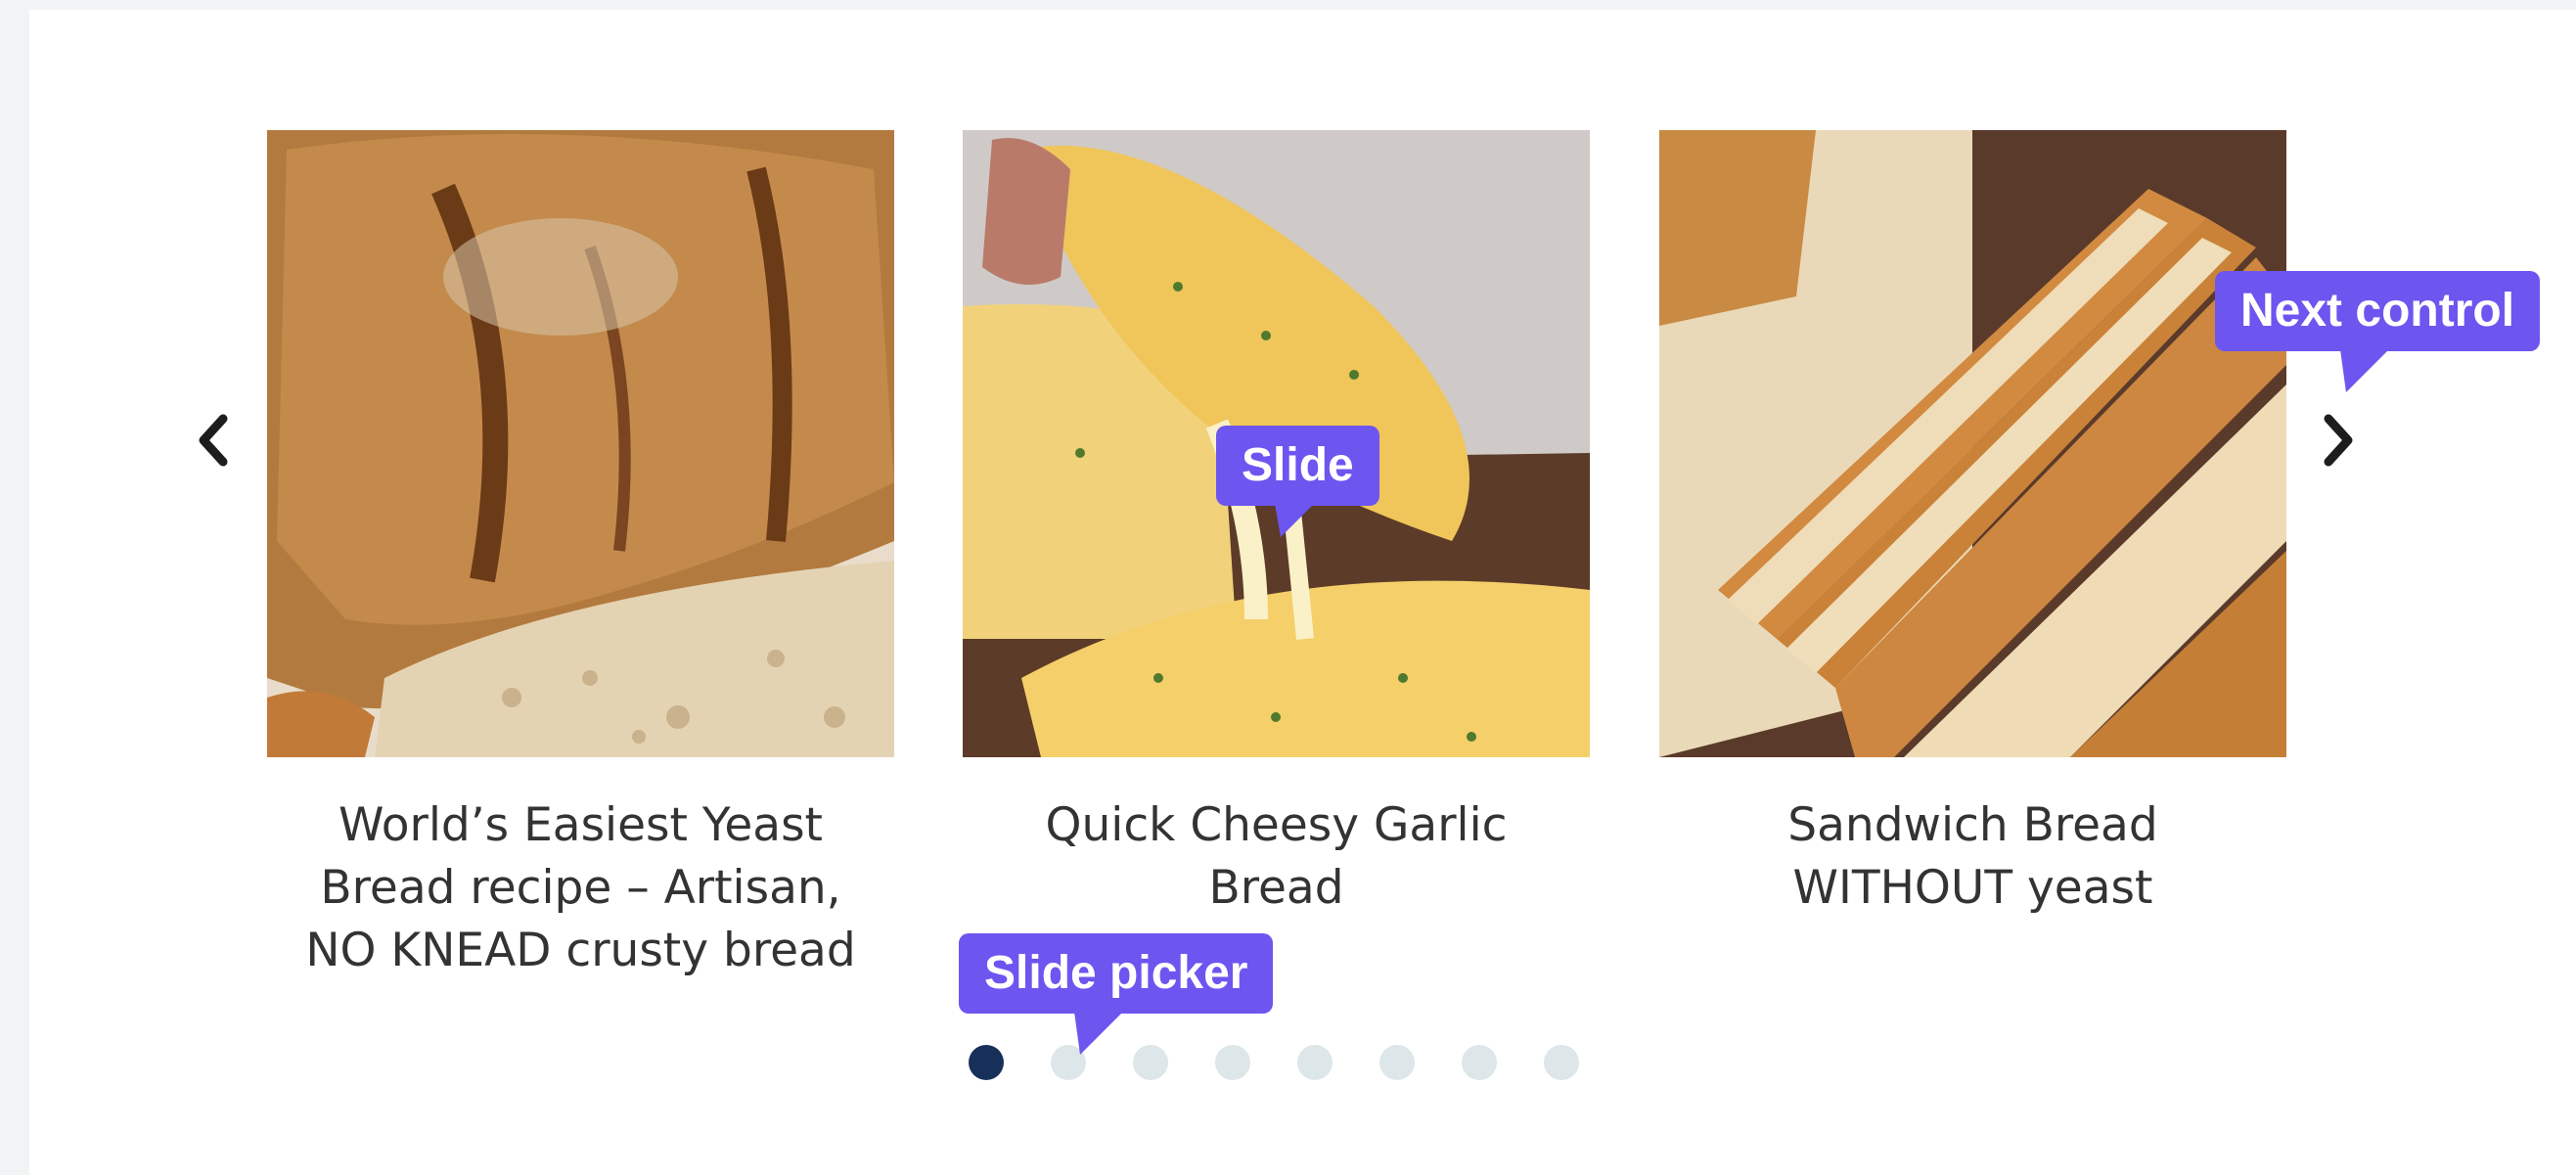 The height and width of the screenshot is (1175, 2576). I want to click on artisan-bread-photo, so click(580, 443).